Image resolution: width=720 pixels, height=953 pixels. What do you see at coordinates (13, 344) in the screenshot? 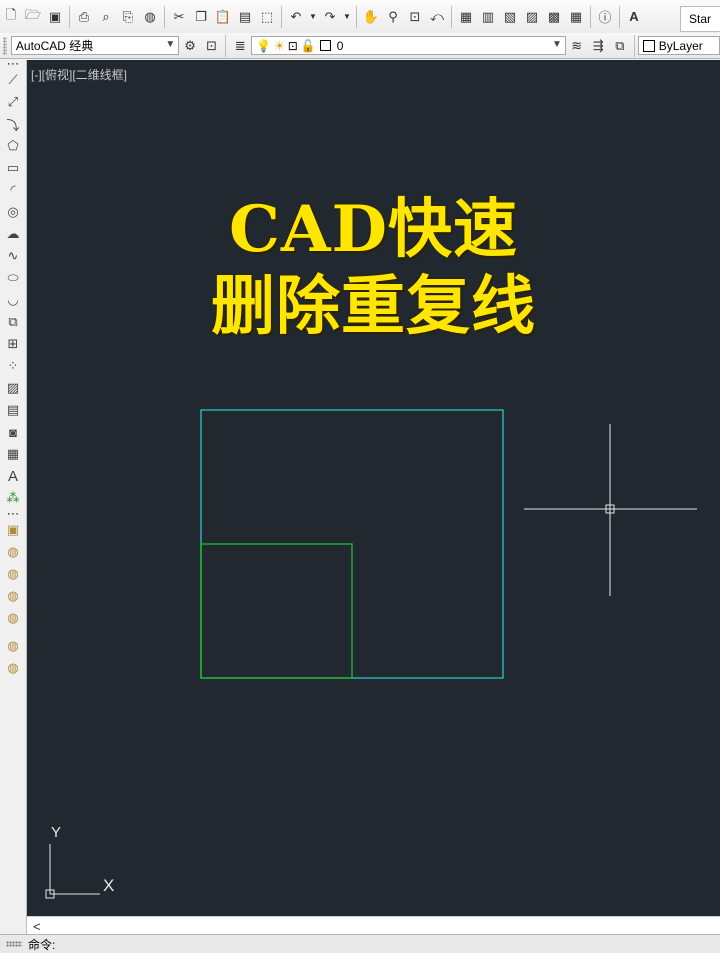
I see `make-block-icon: ⊞` at bounding box center [13, 344].